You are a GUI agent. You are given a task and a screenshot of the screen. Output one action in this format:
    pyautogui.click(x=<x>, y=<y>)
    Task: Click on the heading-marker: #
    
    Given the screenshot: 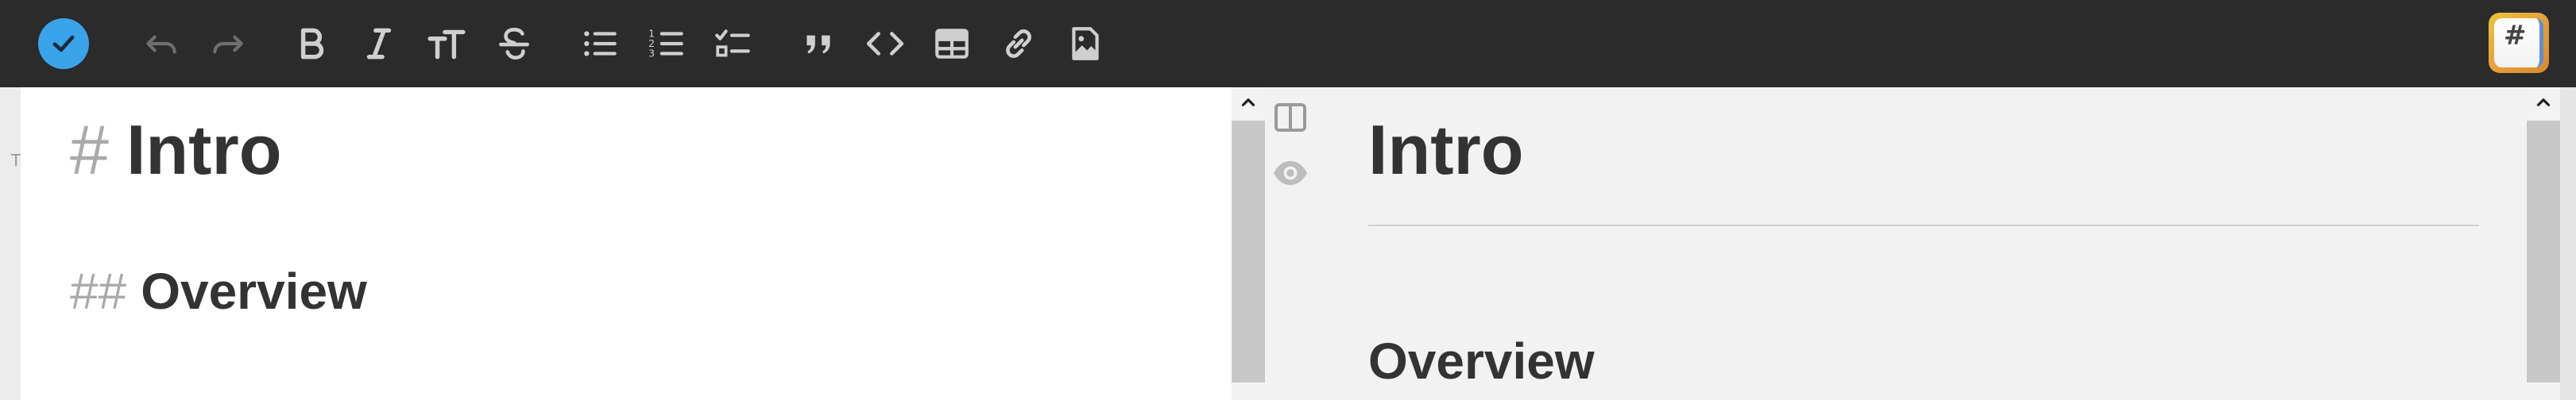 What is the action you would take?
    pyautogui.click(x=89, y=149)
    